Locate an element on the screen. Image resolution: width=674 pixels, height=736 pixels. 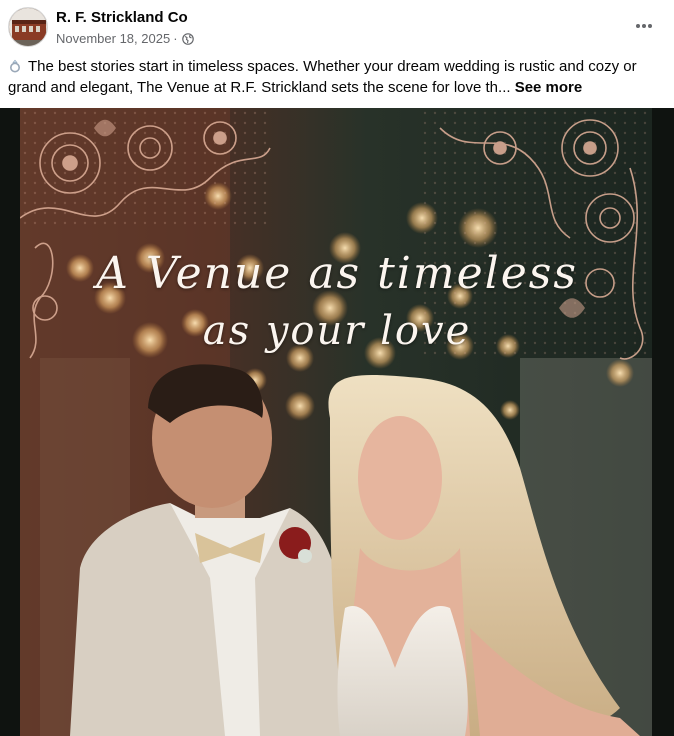
building-thumbnail is located at coordinates (28, 27).